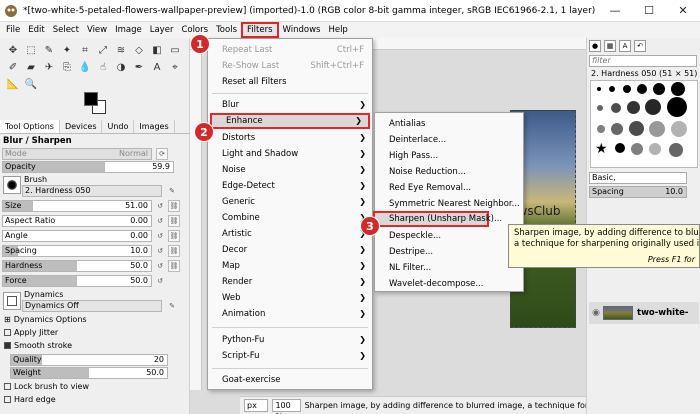  Describe the element at coordinates (174, 236) in the screenshot. I see `angle-link-icon: ⛓` at that location.